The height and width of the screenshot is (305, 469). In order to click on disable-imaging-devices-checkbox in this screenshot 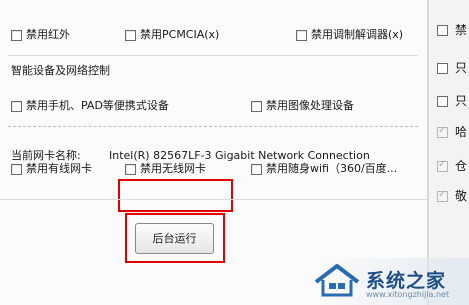, I will do `click(256, 106)`.